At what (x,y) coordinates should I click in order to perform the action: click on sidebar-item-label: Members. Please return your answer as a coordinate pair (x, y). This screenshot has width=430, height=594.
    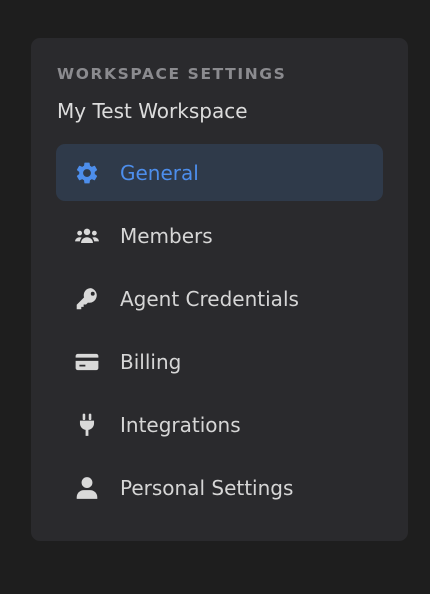
    Looking at the image, I should click on (166, 235).